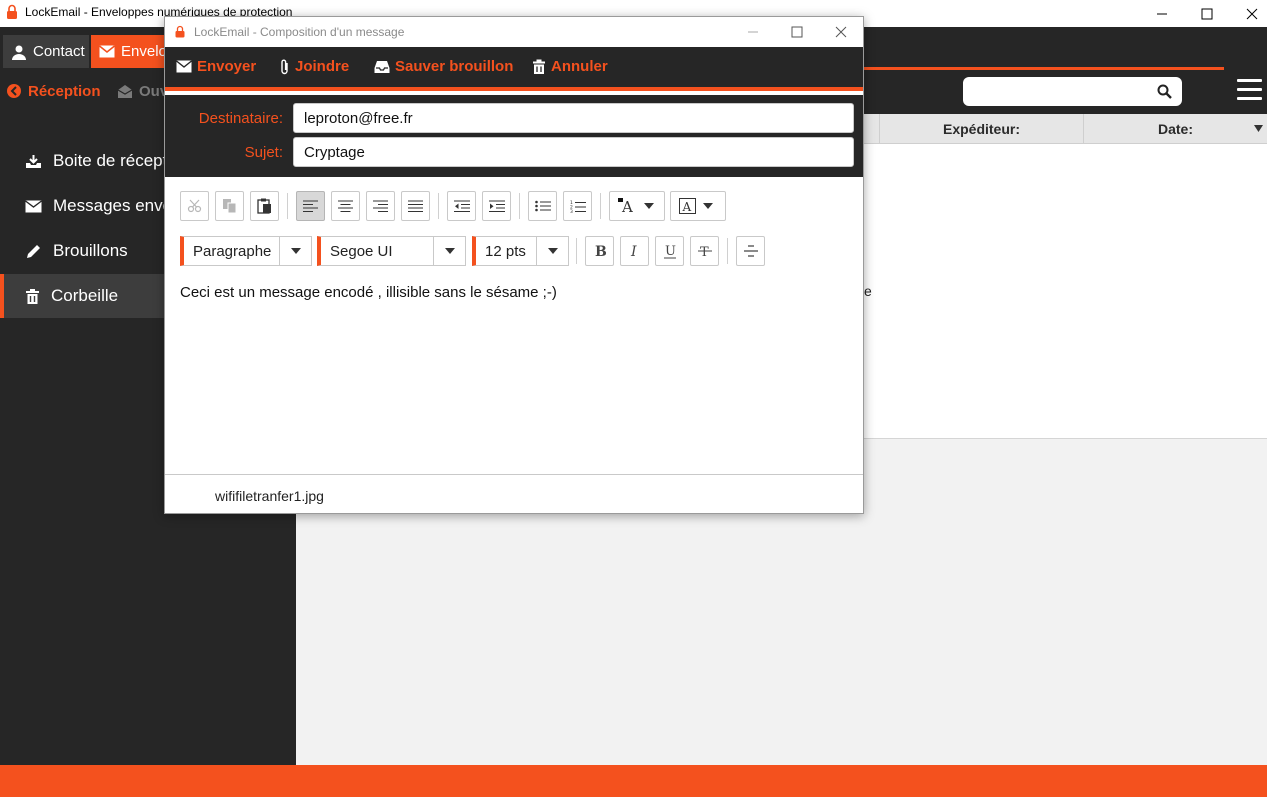  Describe the element at coordinates (1175, 129) in the screenshot. I see `column-date: Date:` at that location.